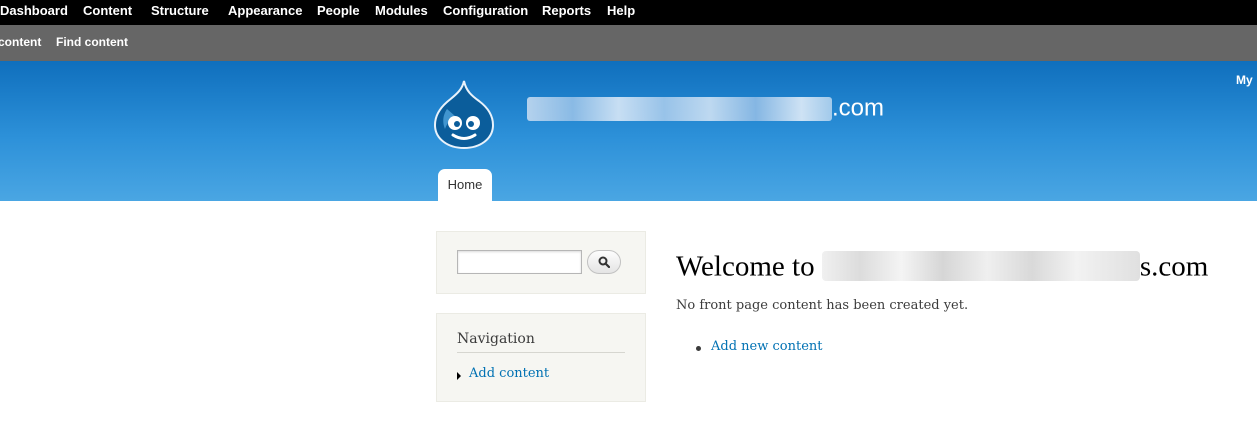 The image size is (1257, 424). Describe the element at coordinates (180, 10) in the screenshot. I see `menu-structure: Structure` at that location.